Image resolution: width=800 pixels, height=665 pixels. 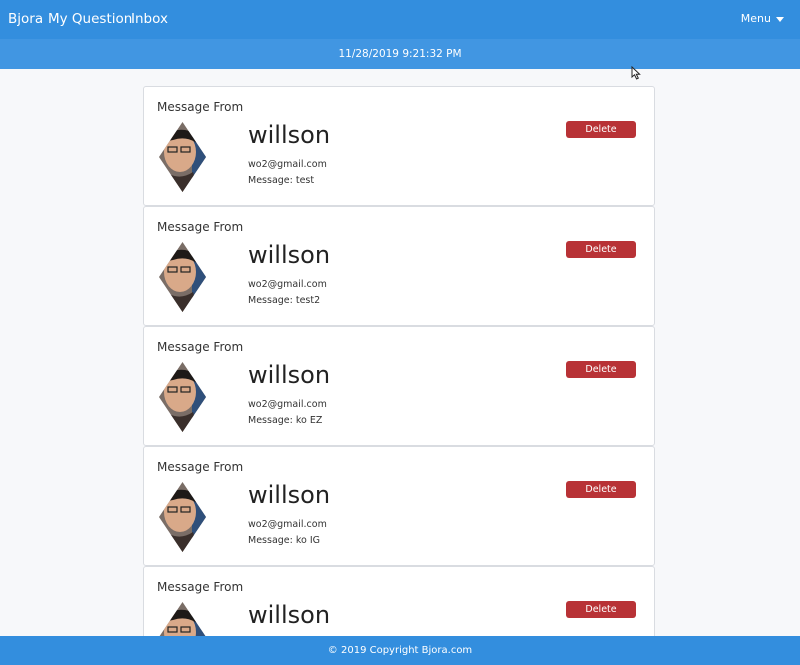 I want to click on message-body: test, so click(x=305, y=180).